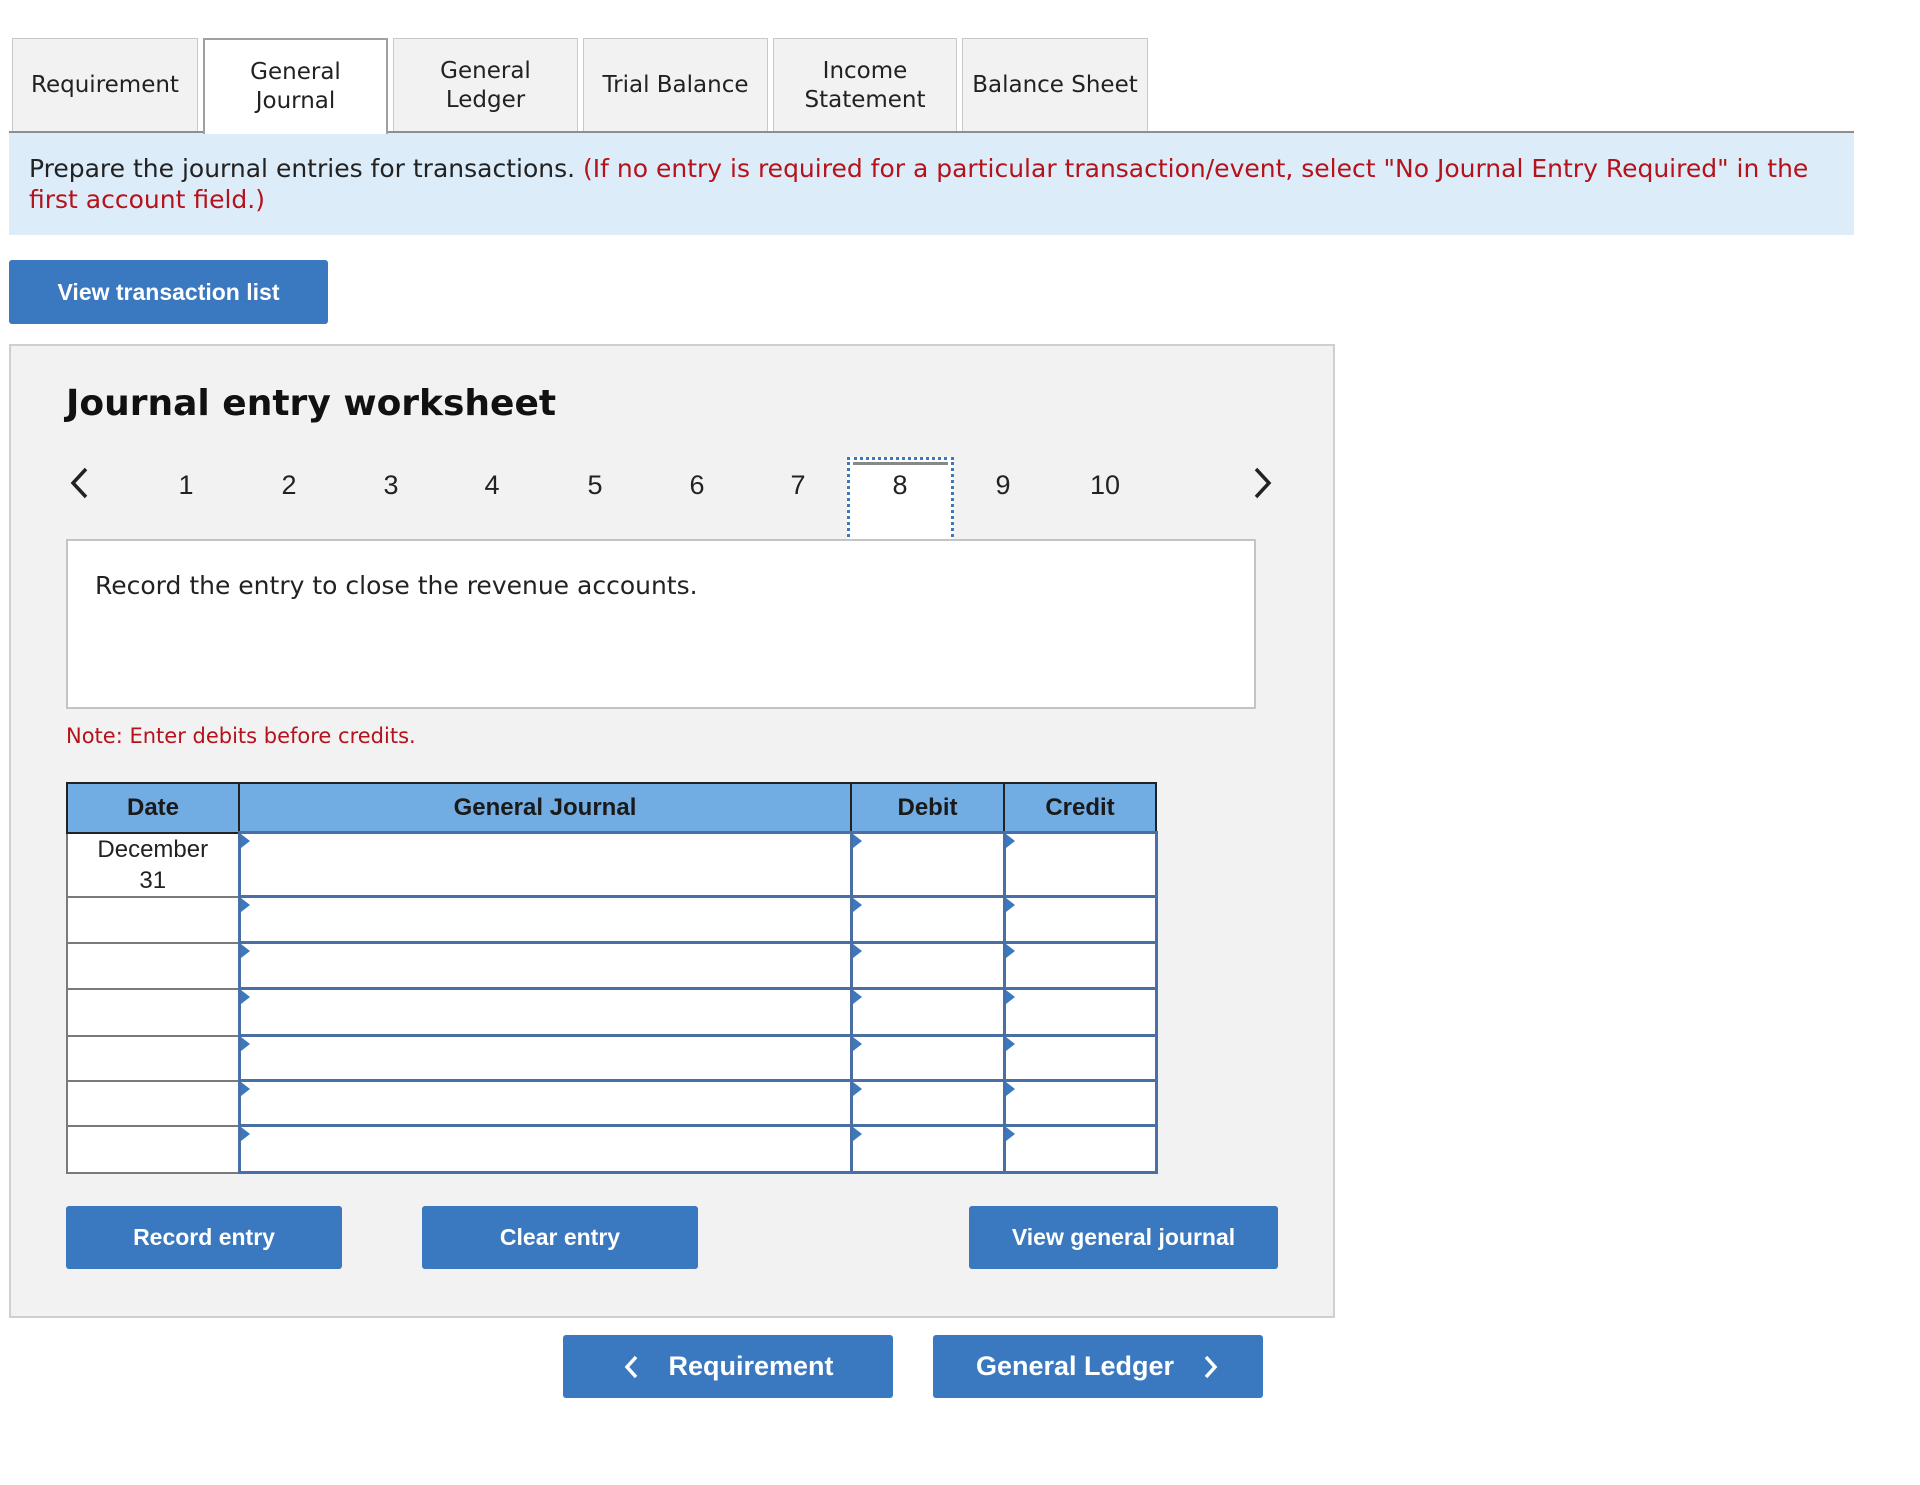  Describe the element at coordinates (153, 808) in the screenshot. I see `header-date: Date` at that location.